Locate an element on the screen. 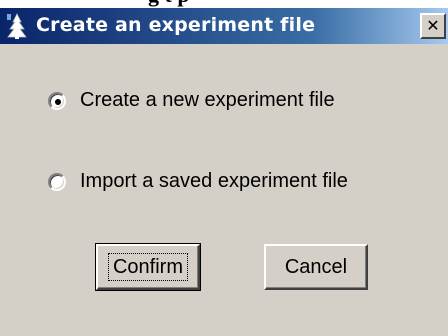 The width and height of the screenshot is (448, 336). background-caption: g t p is located at coordinates (224, 4).